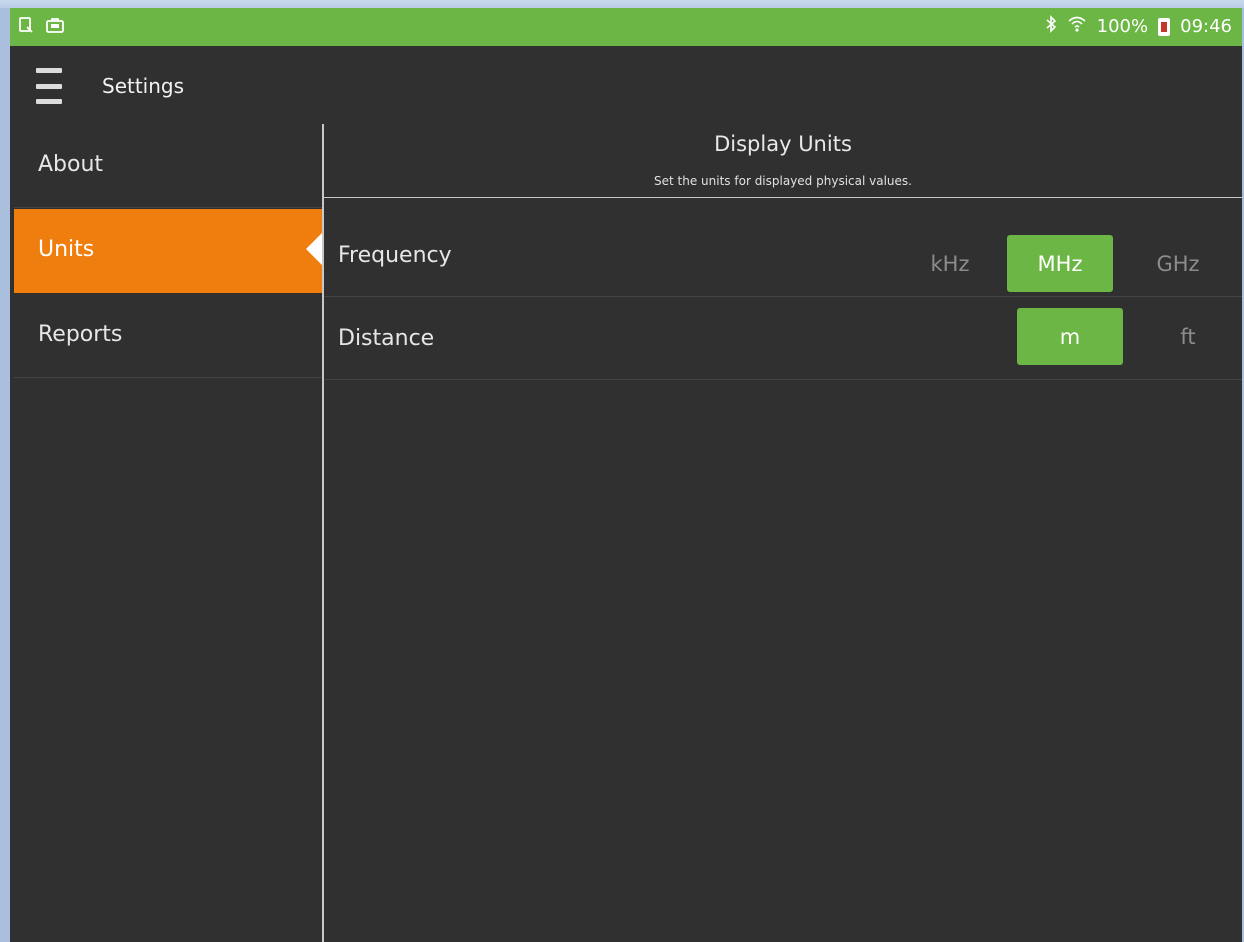 This screenshot has width=1244, height=942. Describe the element at coordinates (71, 164) in the screenshot. I see `sidebar-item-label: About` at that location.